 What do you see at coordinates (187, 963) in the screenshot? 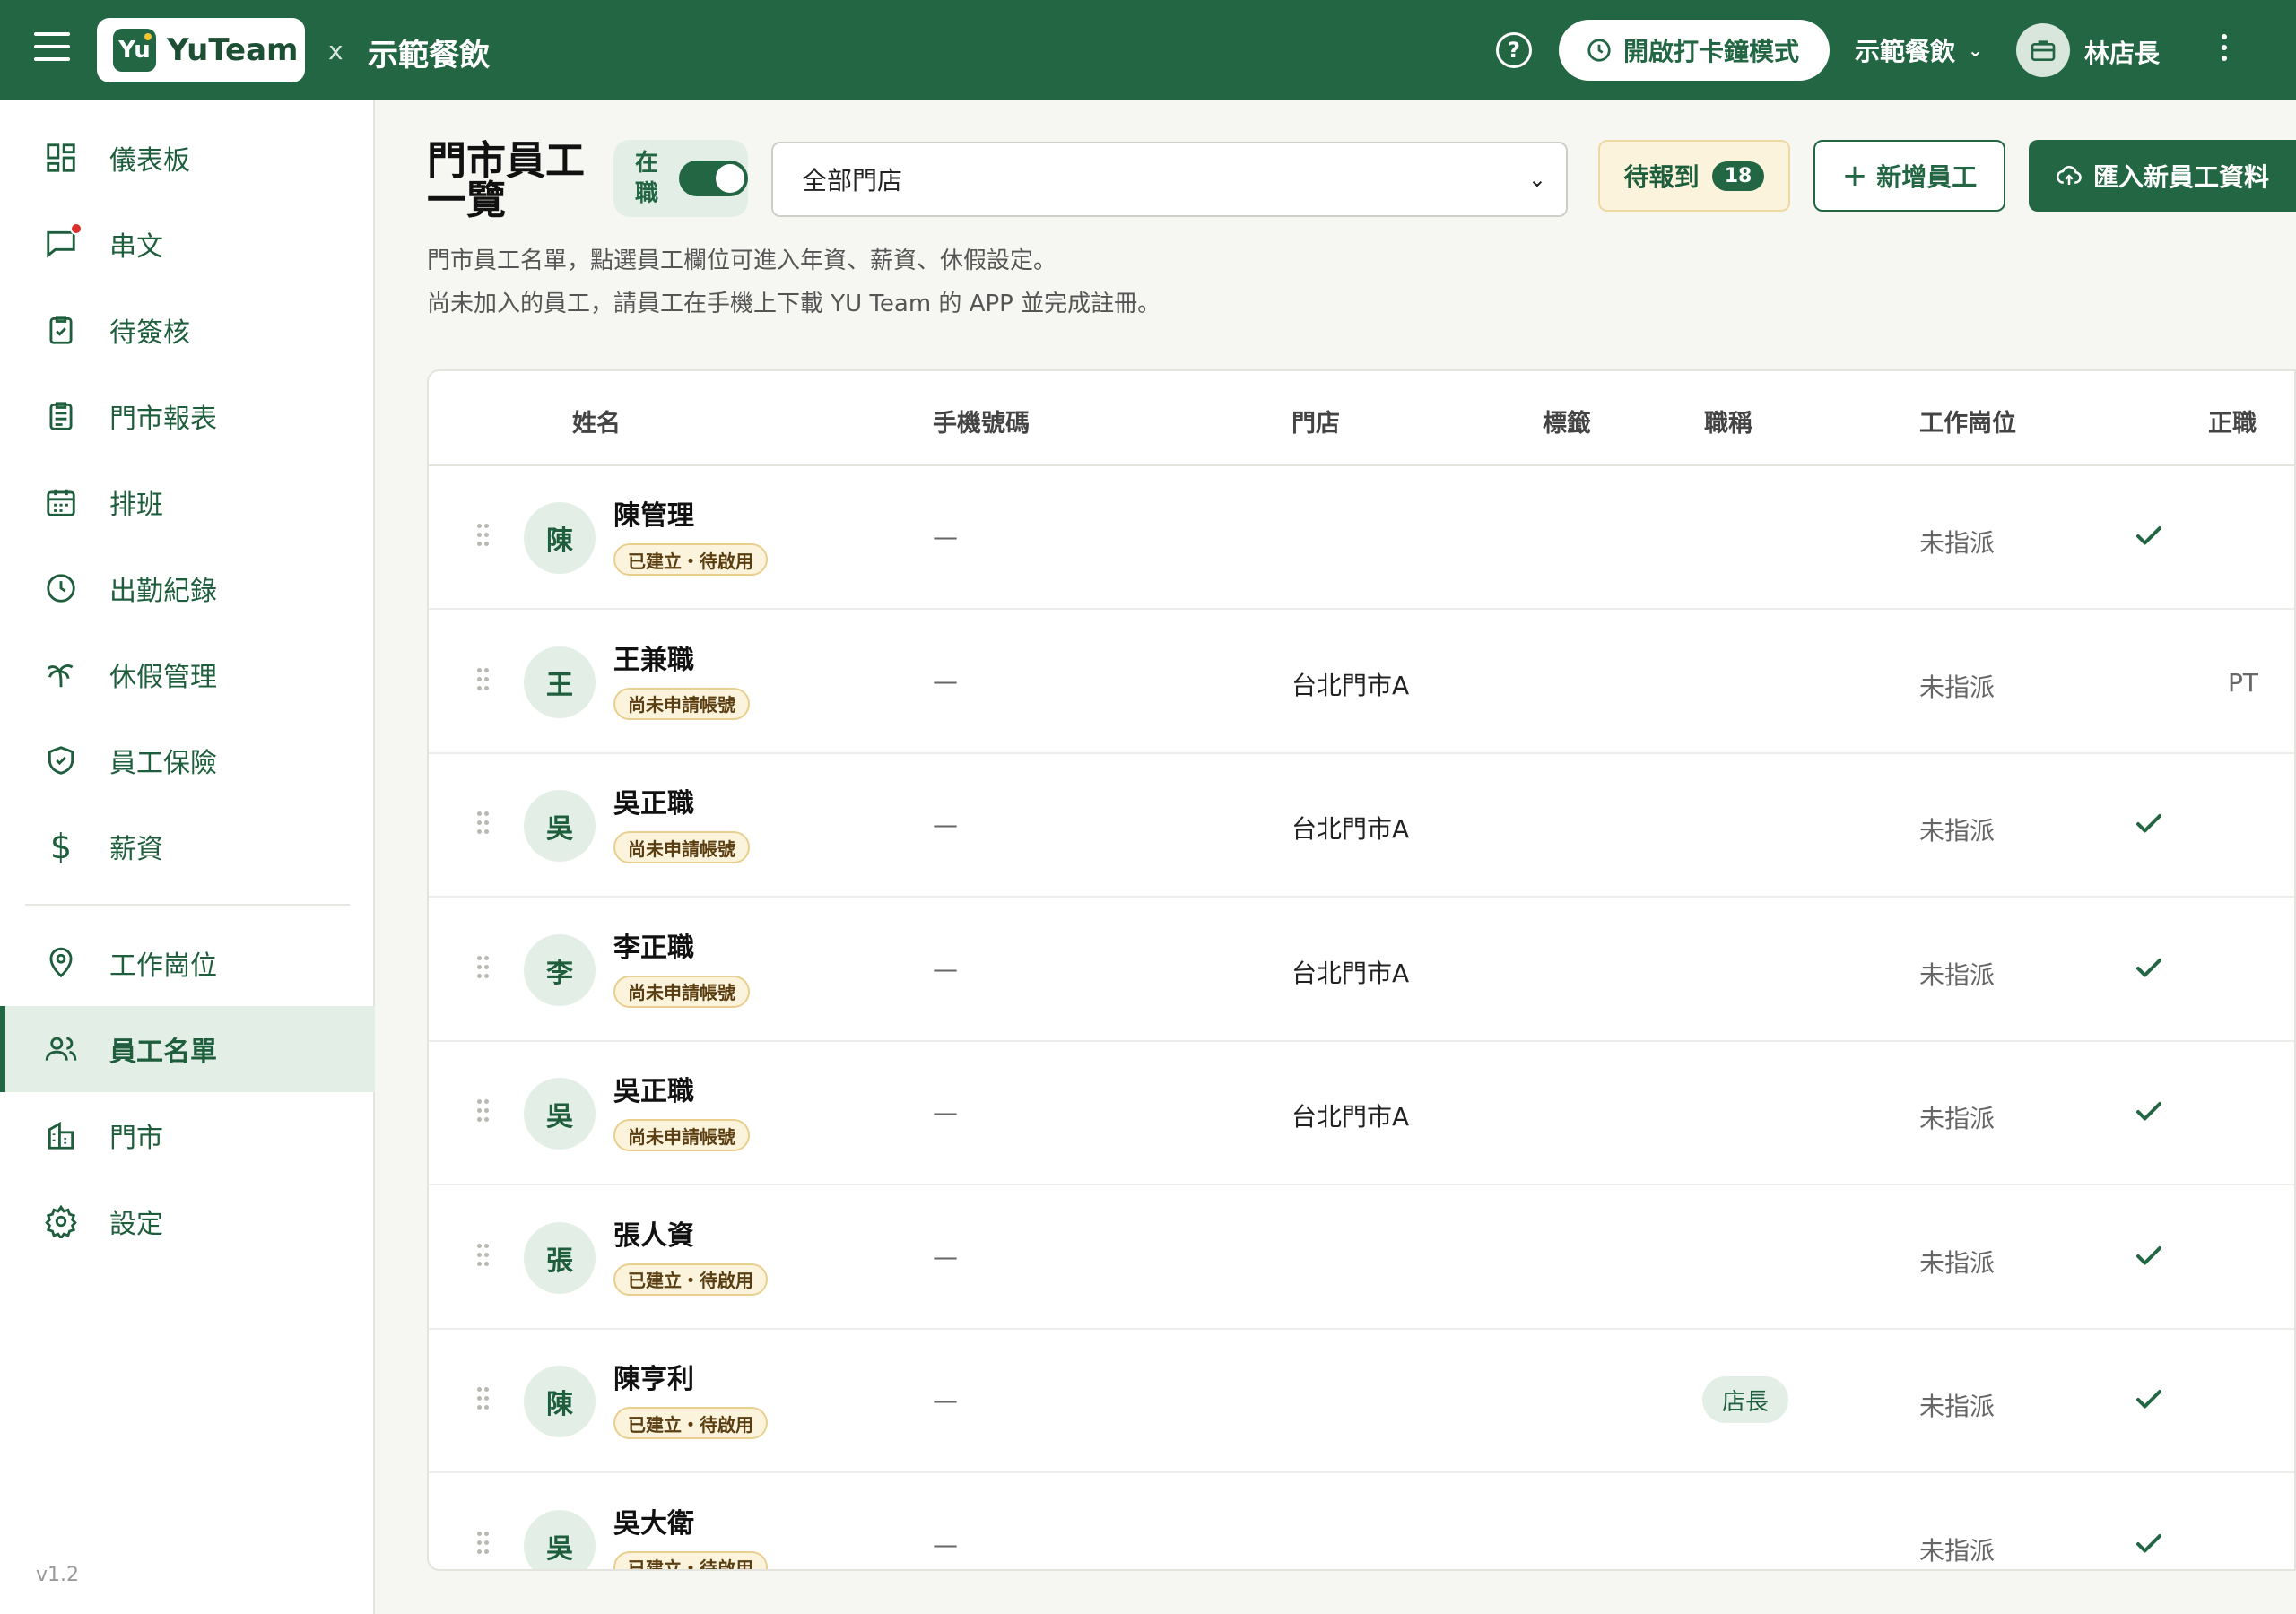
I see `sidebar-item-positions: 工作崗位` at bounding box center [187, 963].